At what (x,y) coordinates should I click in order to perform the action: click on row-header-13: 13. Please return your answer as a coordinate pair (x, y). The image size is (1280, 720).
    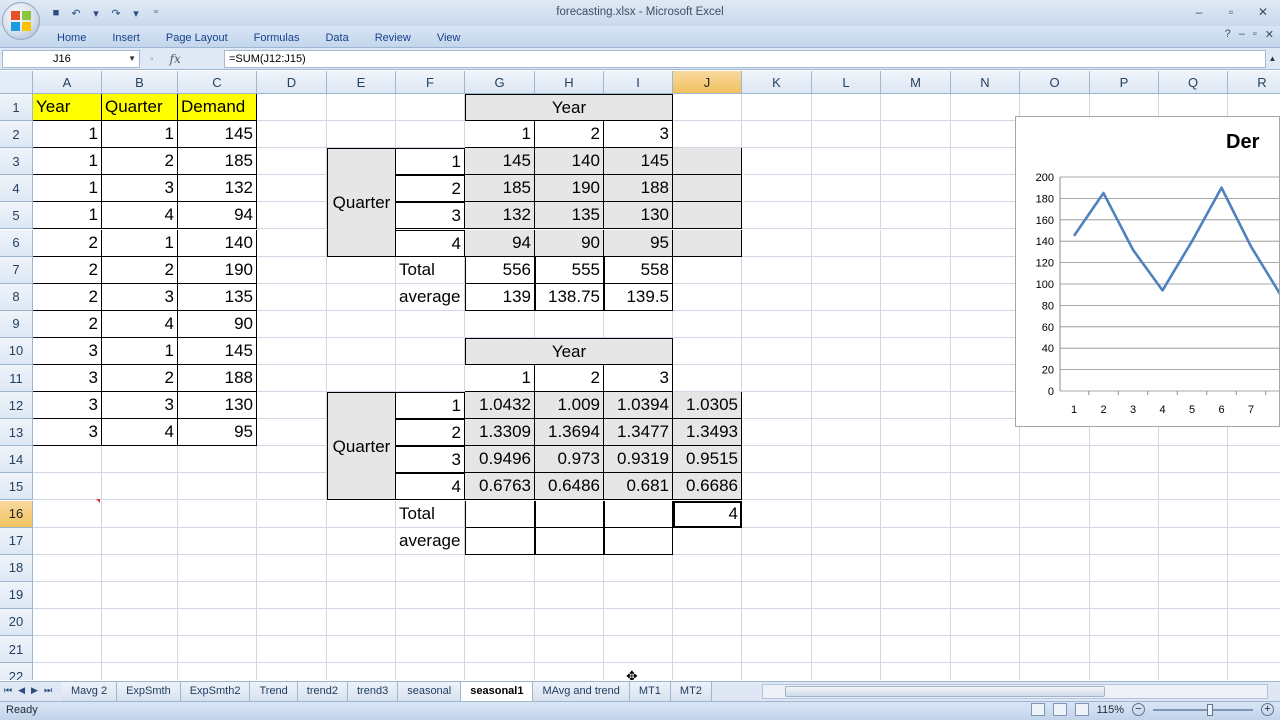
    Looking at the image, I should click on (16, 433).